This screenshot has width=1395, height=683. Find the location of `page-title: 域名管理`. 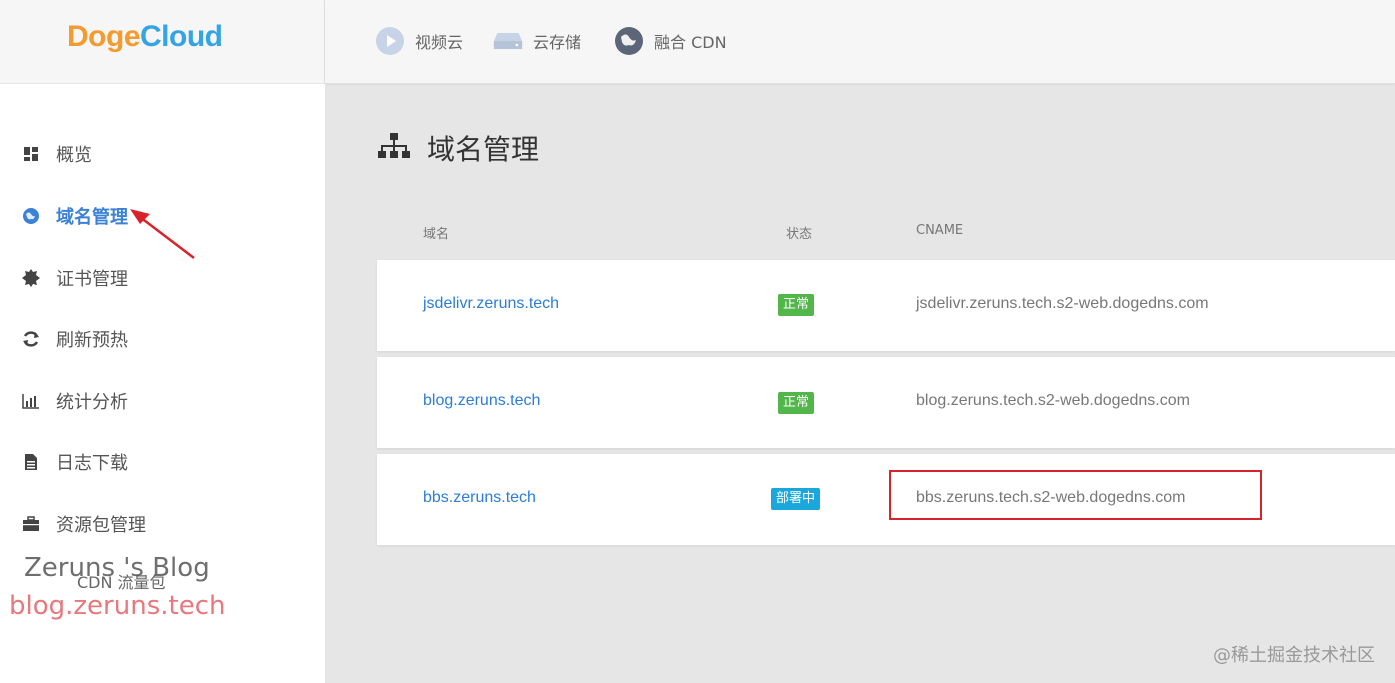

page-title: 域名管理 is located at coordinates (483, 149).